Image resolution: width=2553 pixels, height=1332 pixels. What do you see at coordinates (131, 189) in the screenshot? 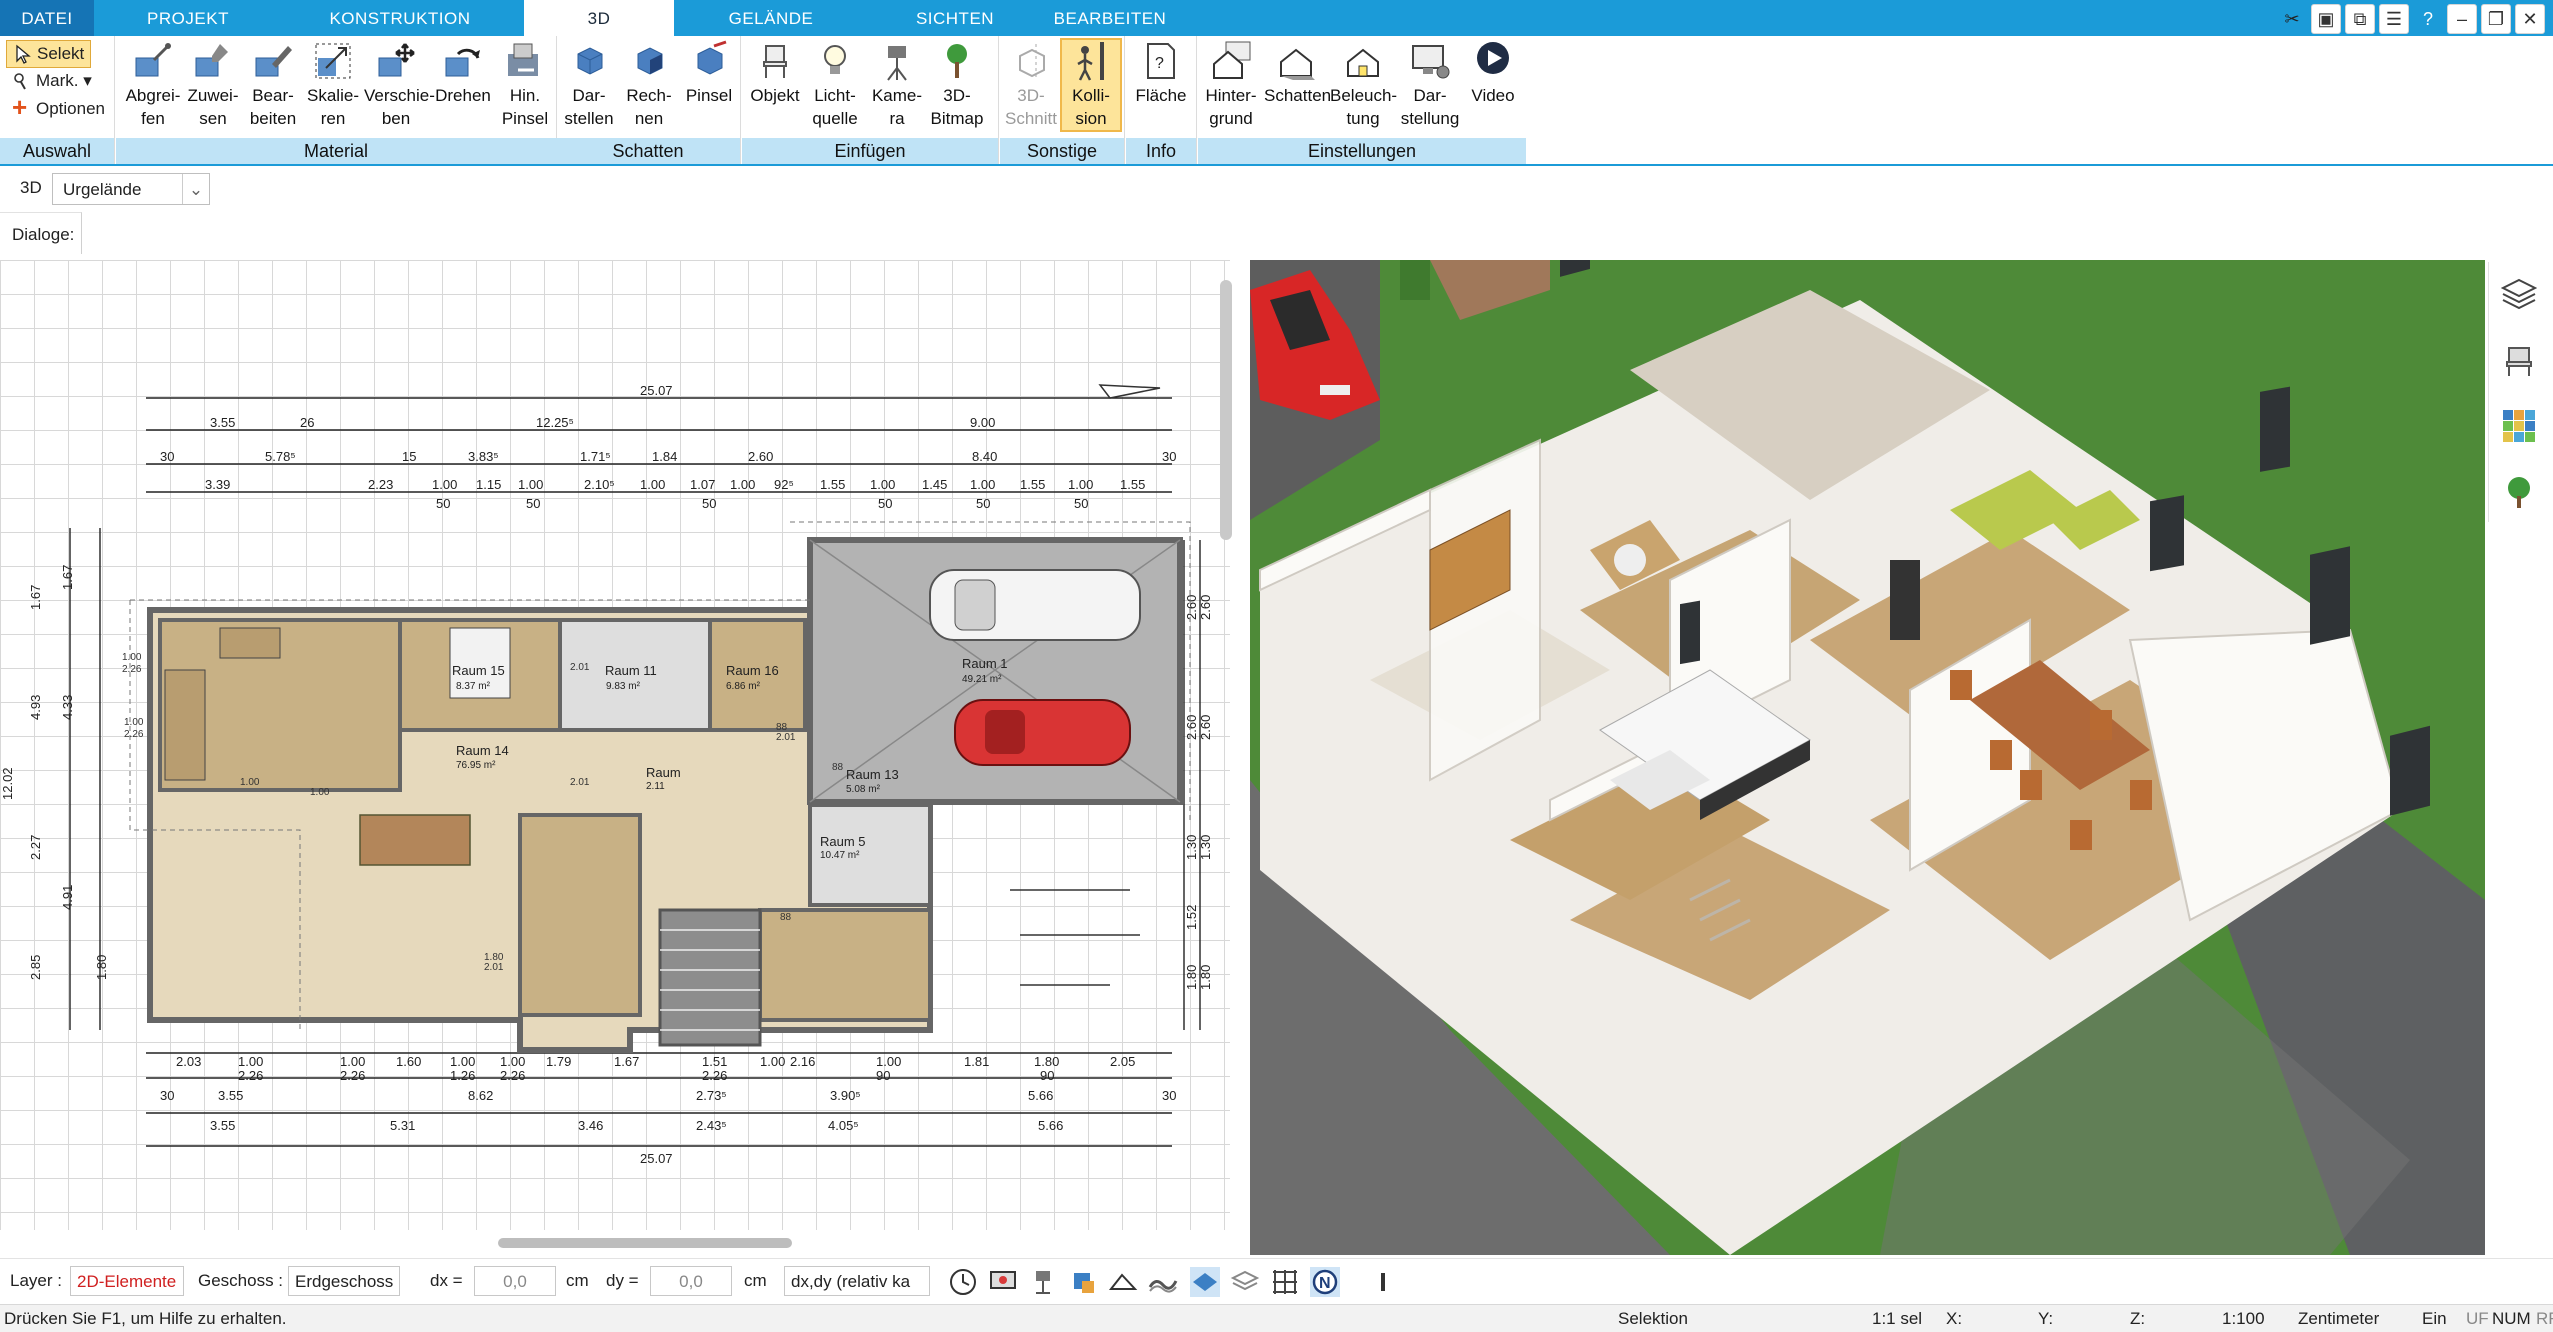
I see `terrain-select: Urgelände ⌄` at bounding box center [131, 189].